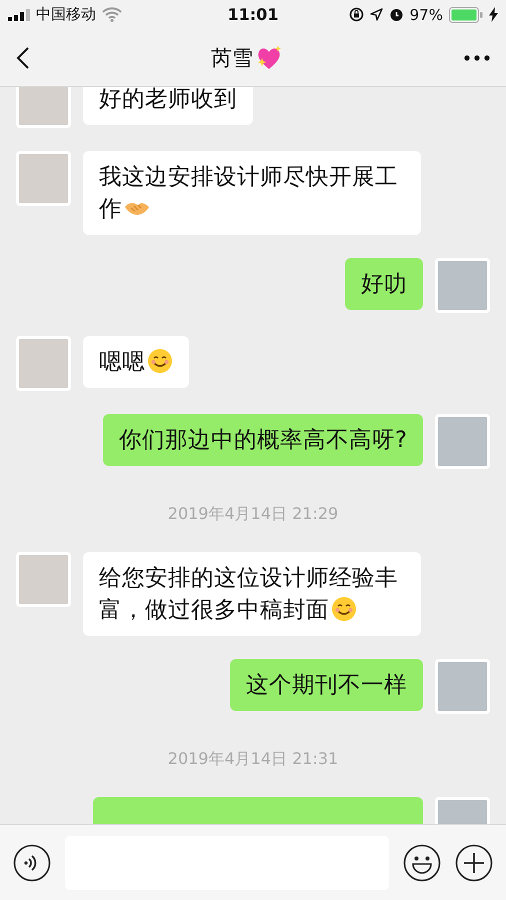 This screenshot has width=506, height=900. What do you see at coordinates (426, 15) in the screenshot?
I see `battery-percent: 97%` at bounding box center [426, 15].